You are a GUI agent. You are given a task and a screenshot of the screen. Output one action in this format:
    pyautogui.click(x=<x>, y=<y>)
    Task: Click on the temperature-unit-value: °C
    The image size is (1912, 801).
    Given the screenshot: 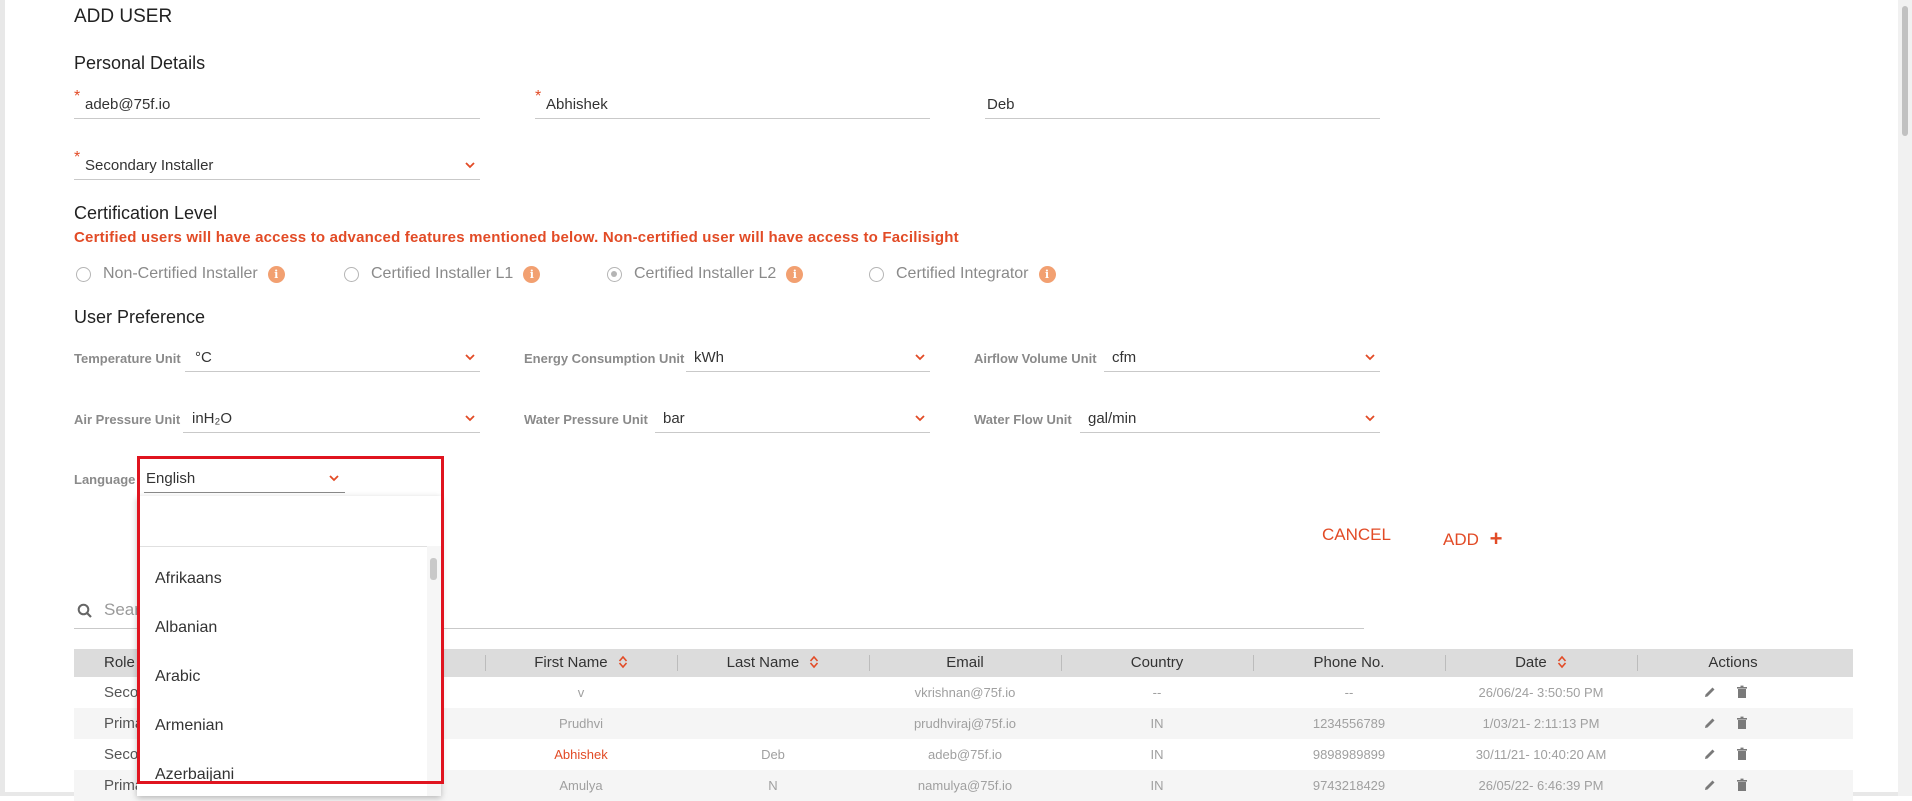 What is the action you would take?
    pyautogui.click(x=203, y=357)
    